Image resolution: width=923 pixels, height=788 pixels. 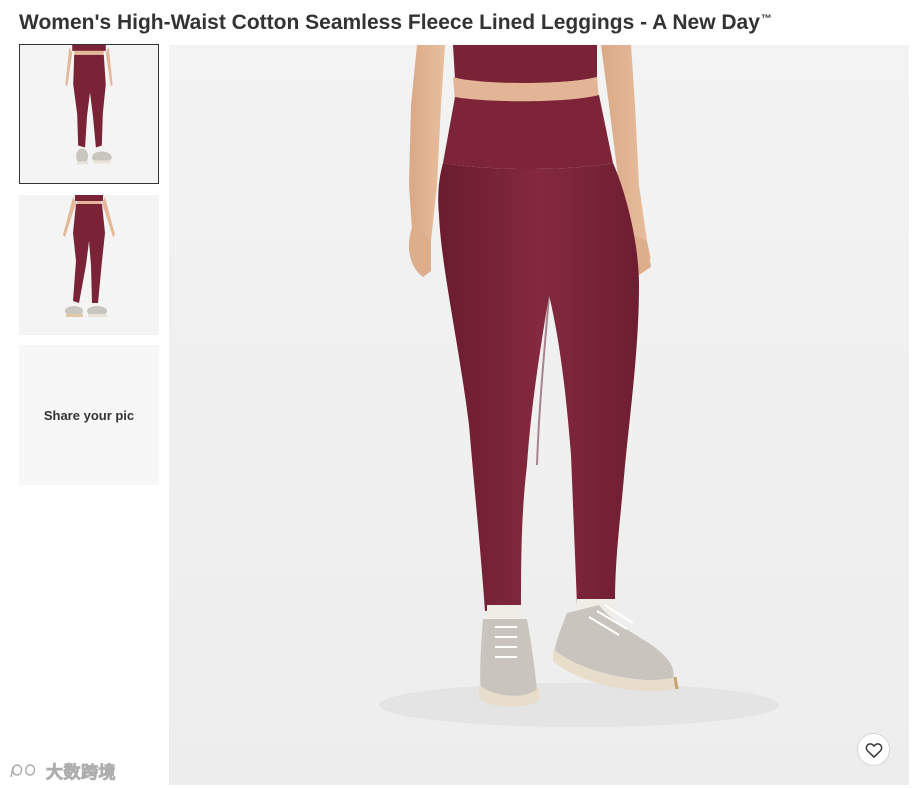 I want to click on watermark-text: 大数跨境, so click(x=81, y=773).